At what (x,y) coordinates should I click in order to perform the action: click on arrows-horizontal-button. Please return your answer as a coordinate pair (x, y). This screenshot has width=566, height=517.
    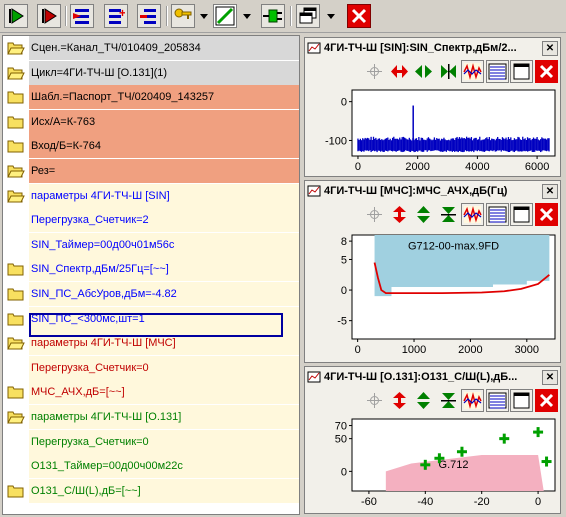
    Looking at the image, I should click on (399, 71).